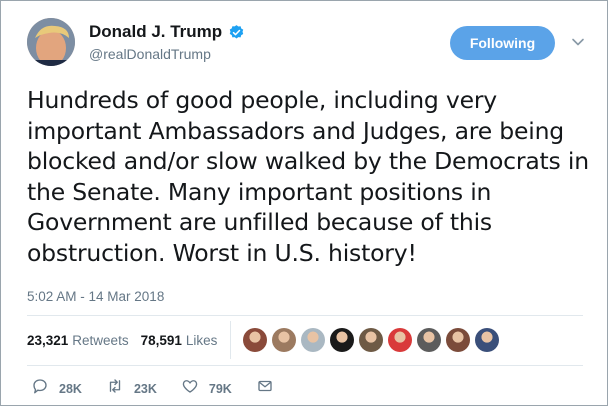 Image resolution: width=608 pixels, height=406 pixels. I want to click on stats-separator, so click(230, 340).